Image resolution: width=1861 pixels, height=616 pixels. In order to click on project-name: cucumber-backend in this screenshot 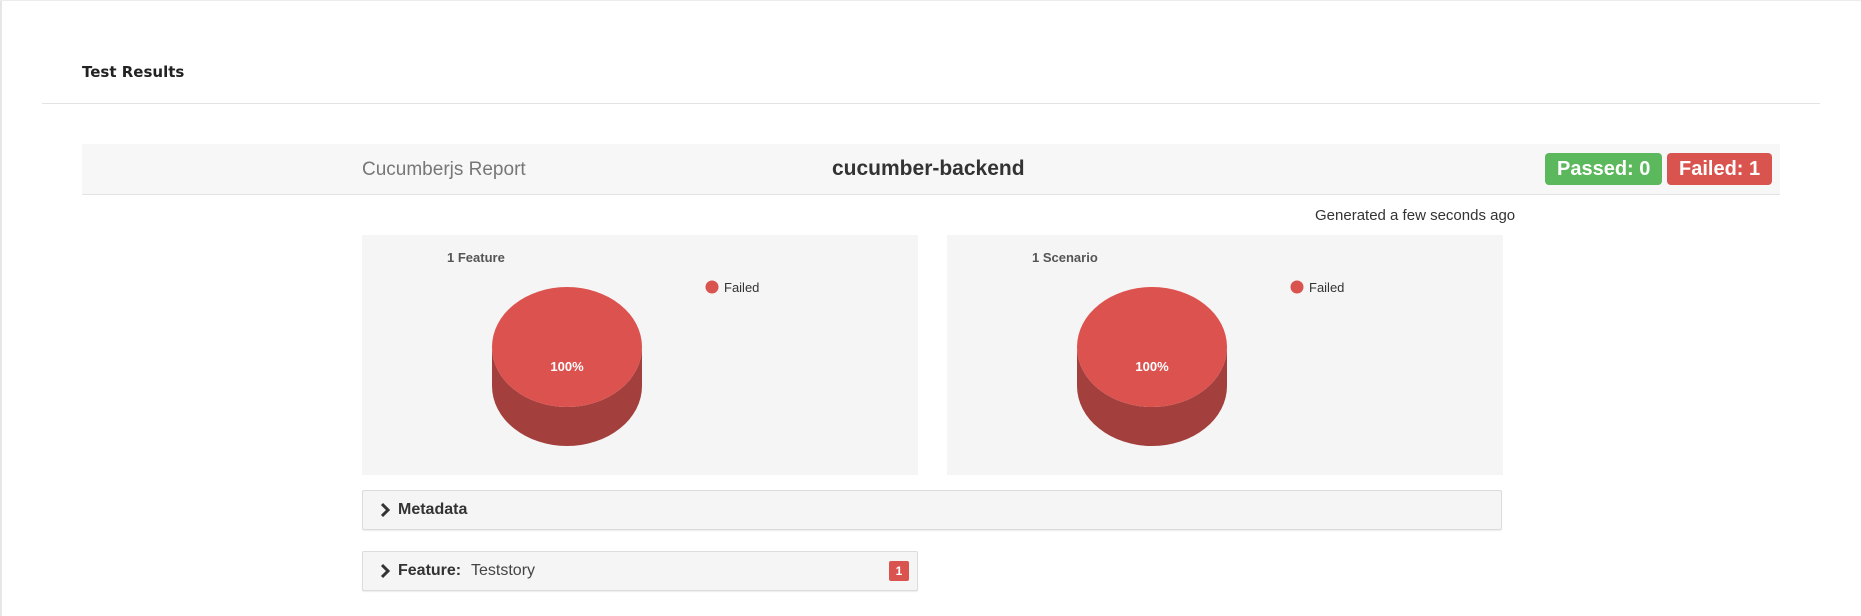, I will do `click(928, 168)`.